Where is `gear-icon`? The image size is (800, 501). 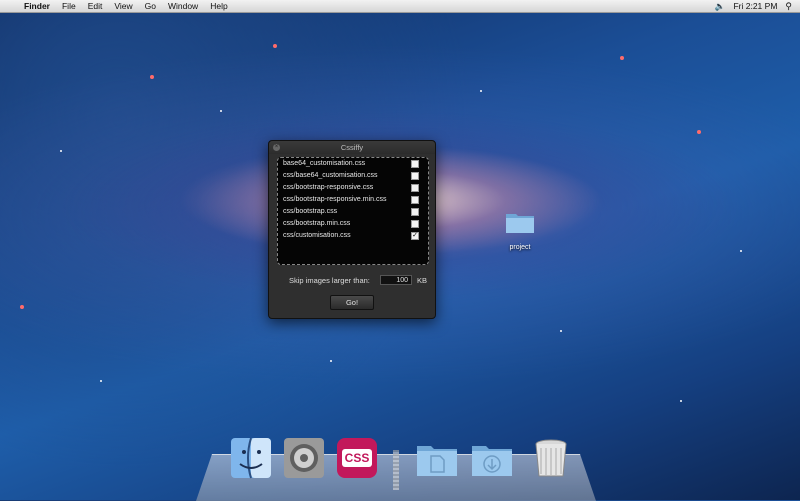 gear-icon is located at coordinates (304, 458).